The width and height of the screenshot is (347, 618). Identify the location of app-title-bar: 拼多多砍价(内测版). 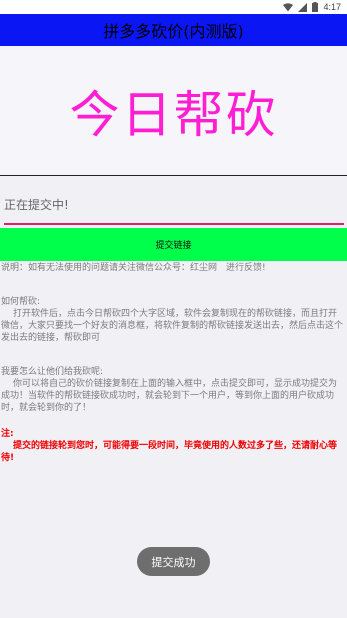
(173, 30).